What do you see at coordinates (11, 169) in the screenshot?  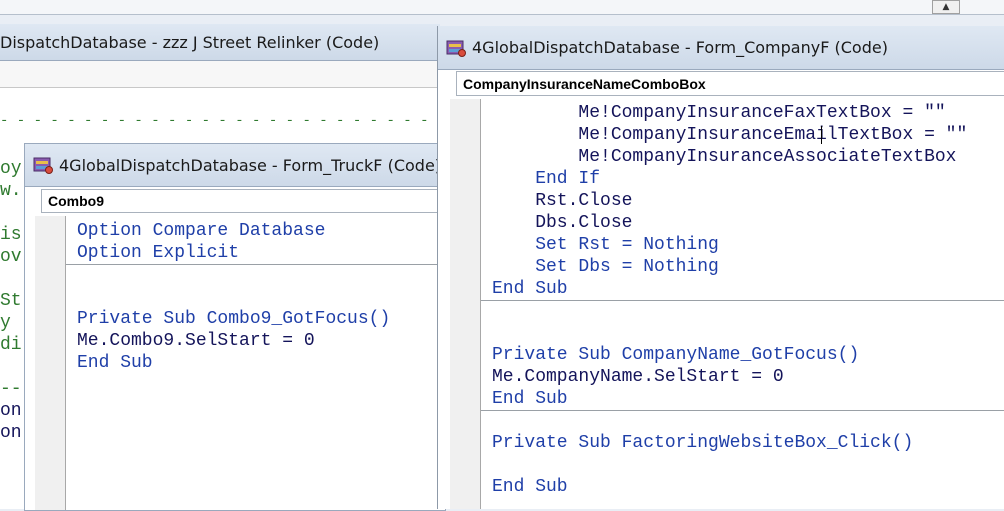 I see `relinker-fragment: oy` at bounding box center [11, 169].